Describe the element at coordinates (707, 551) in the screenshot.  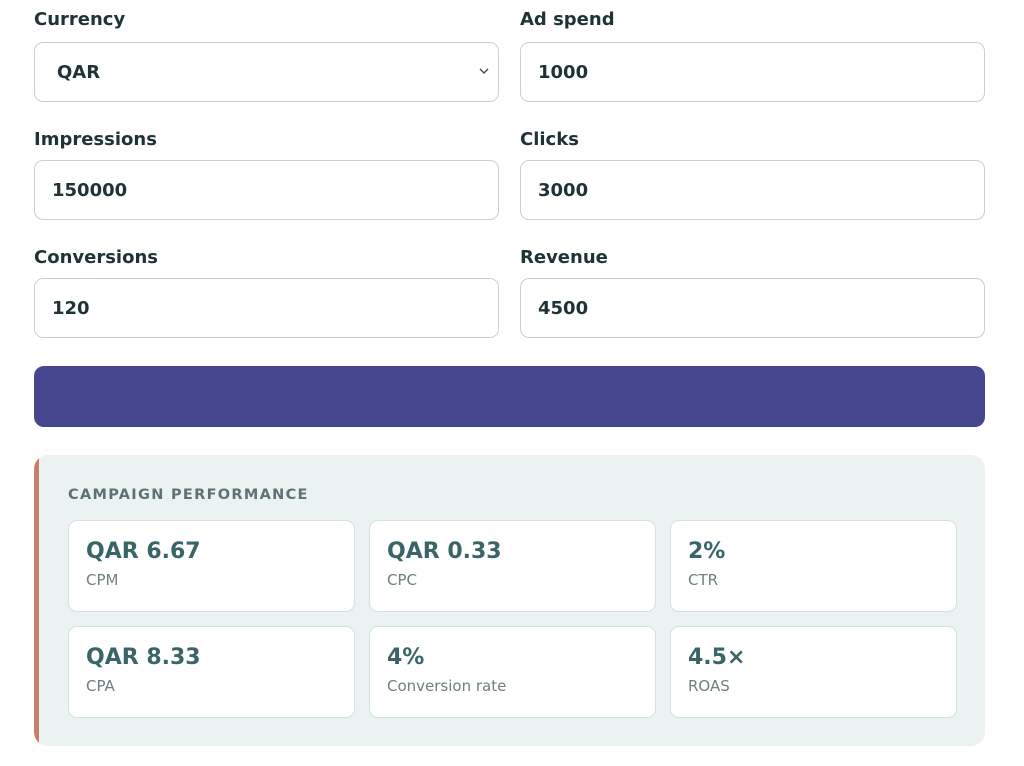
I see `metric-value: 2%` at that location.